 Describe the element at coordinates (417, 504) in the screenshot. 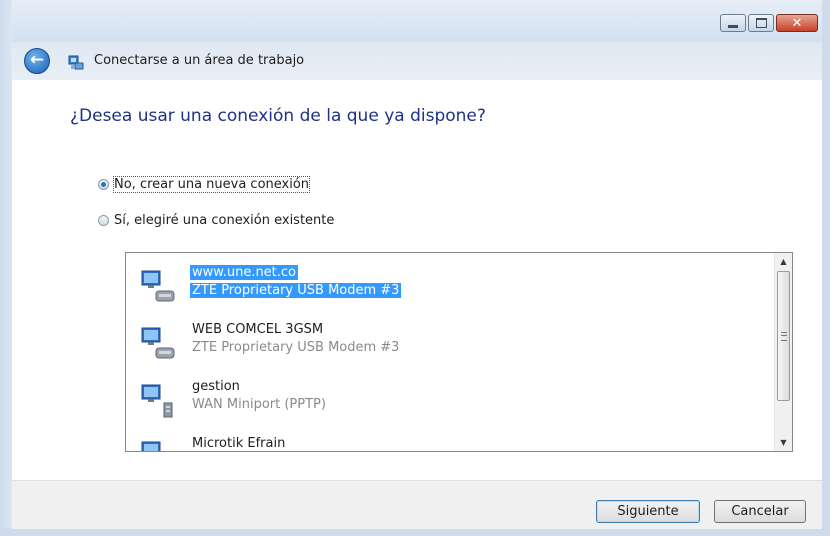

I see `button-bar: Siguiente Cancelar` at that location.